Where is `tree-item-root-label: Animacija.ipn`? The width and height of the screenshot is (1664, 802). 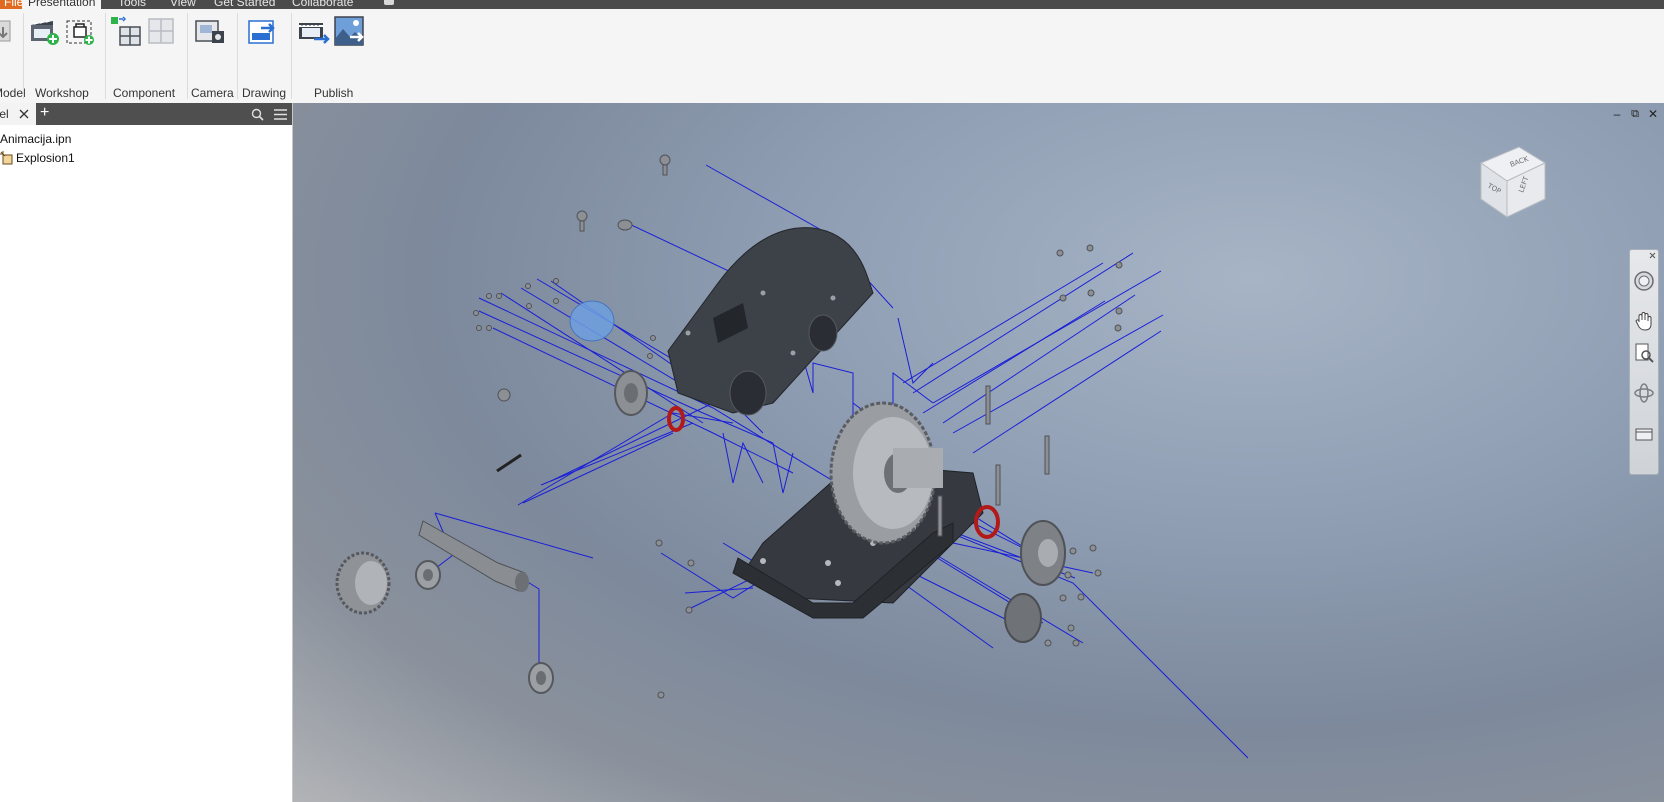
tree-item-root-label: Animacija.ipn is located at coordinates (36, 139).